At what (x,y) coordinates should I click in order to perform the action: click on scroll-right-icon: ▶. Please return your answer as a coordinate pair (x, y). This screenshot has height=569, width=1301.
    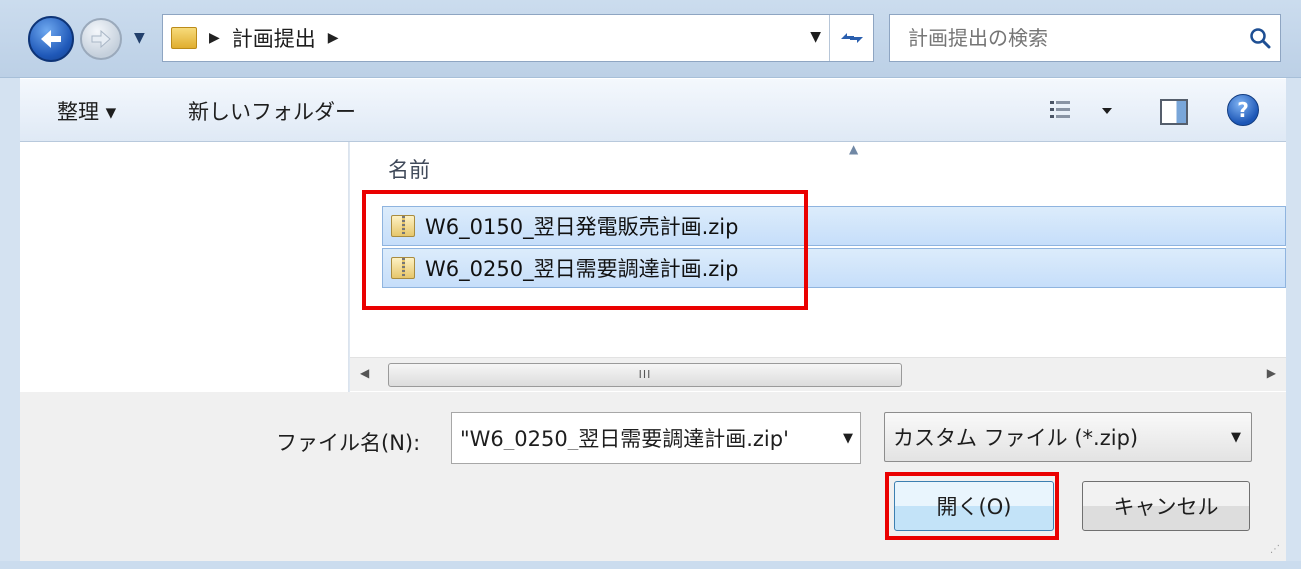
    Looking at the image, I should click on (1271, 373).